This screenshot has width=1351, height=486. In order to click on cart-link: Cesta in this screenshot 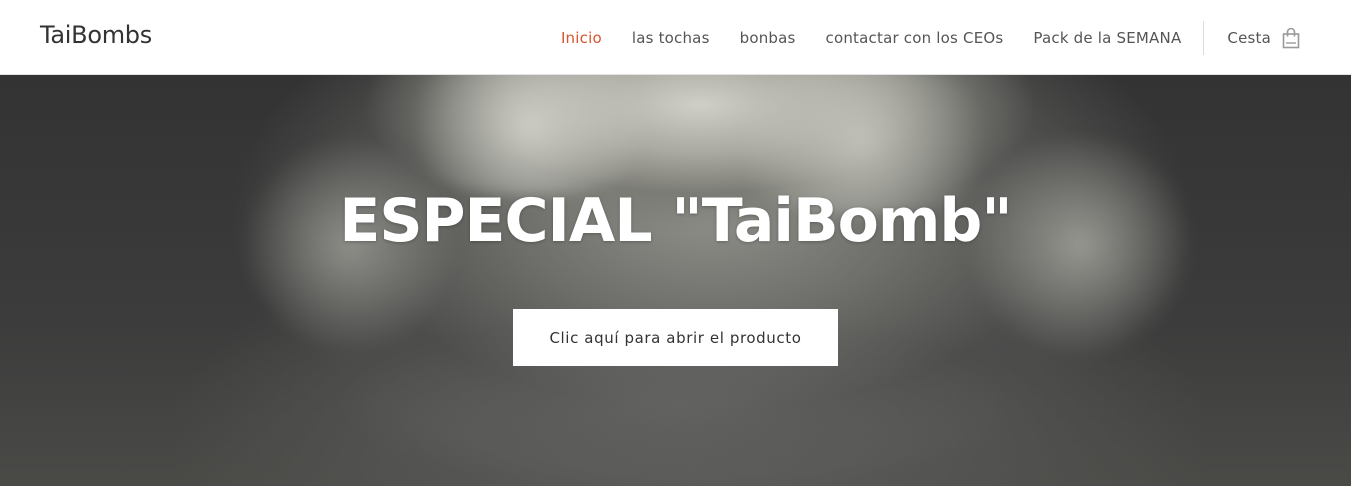, I will do `click(1263, 38)`.